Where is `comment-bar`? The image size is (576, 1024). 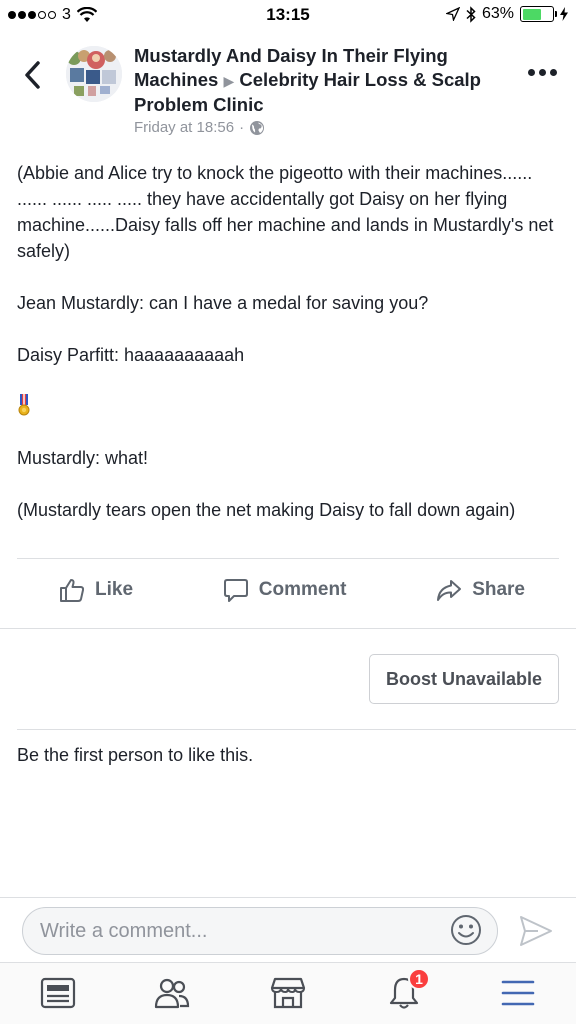 comment-bar is located at coordinates (288, 930).